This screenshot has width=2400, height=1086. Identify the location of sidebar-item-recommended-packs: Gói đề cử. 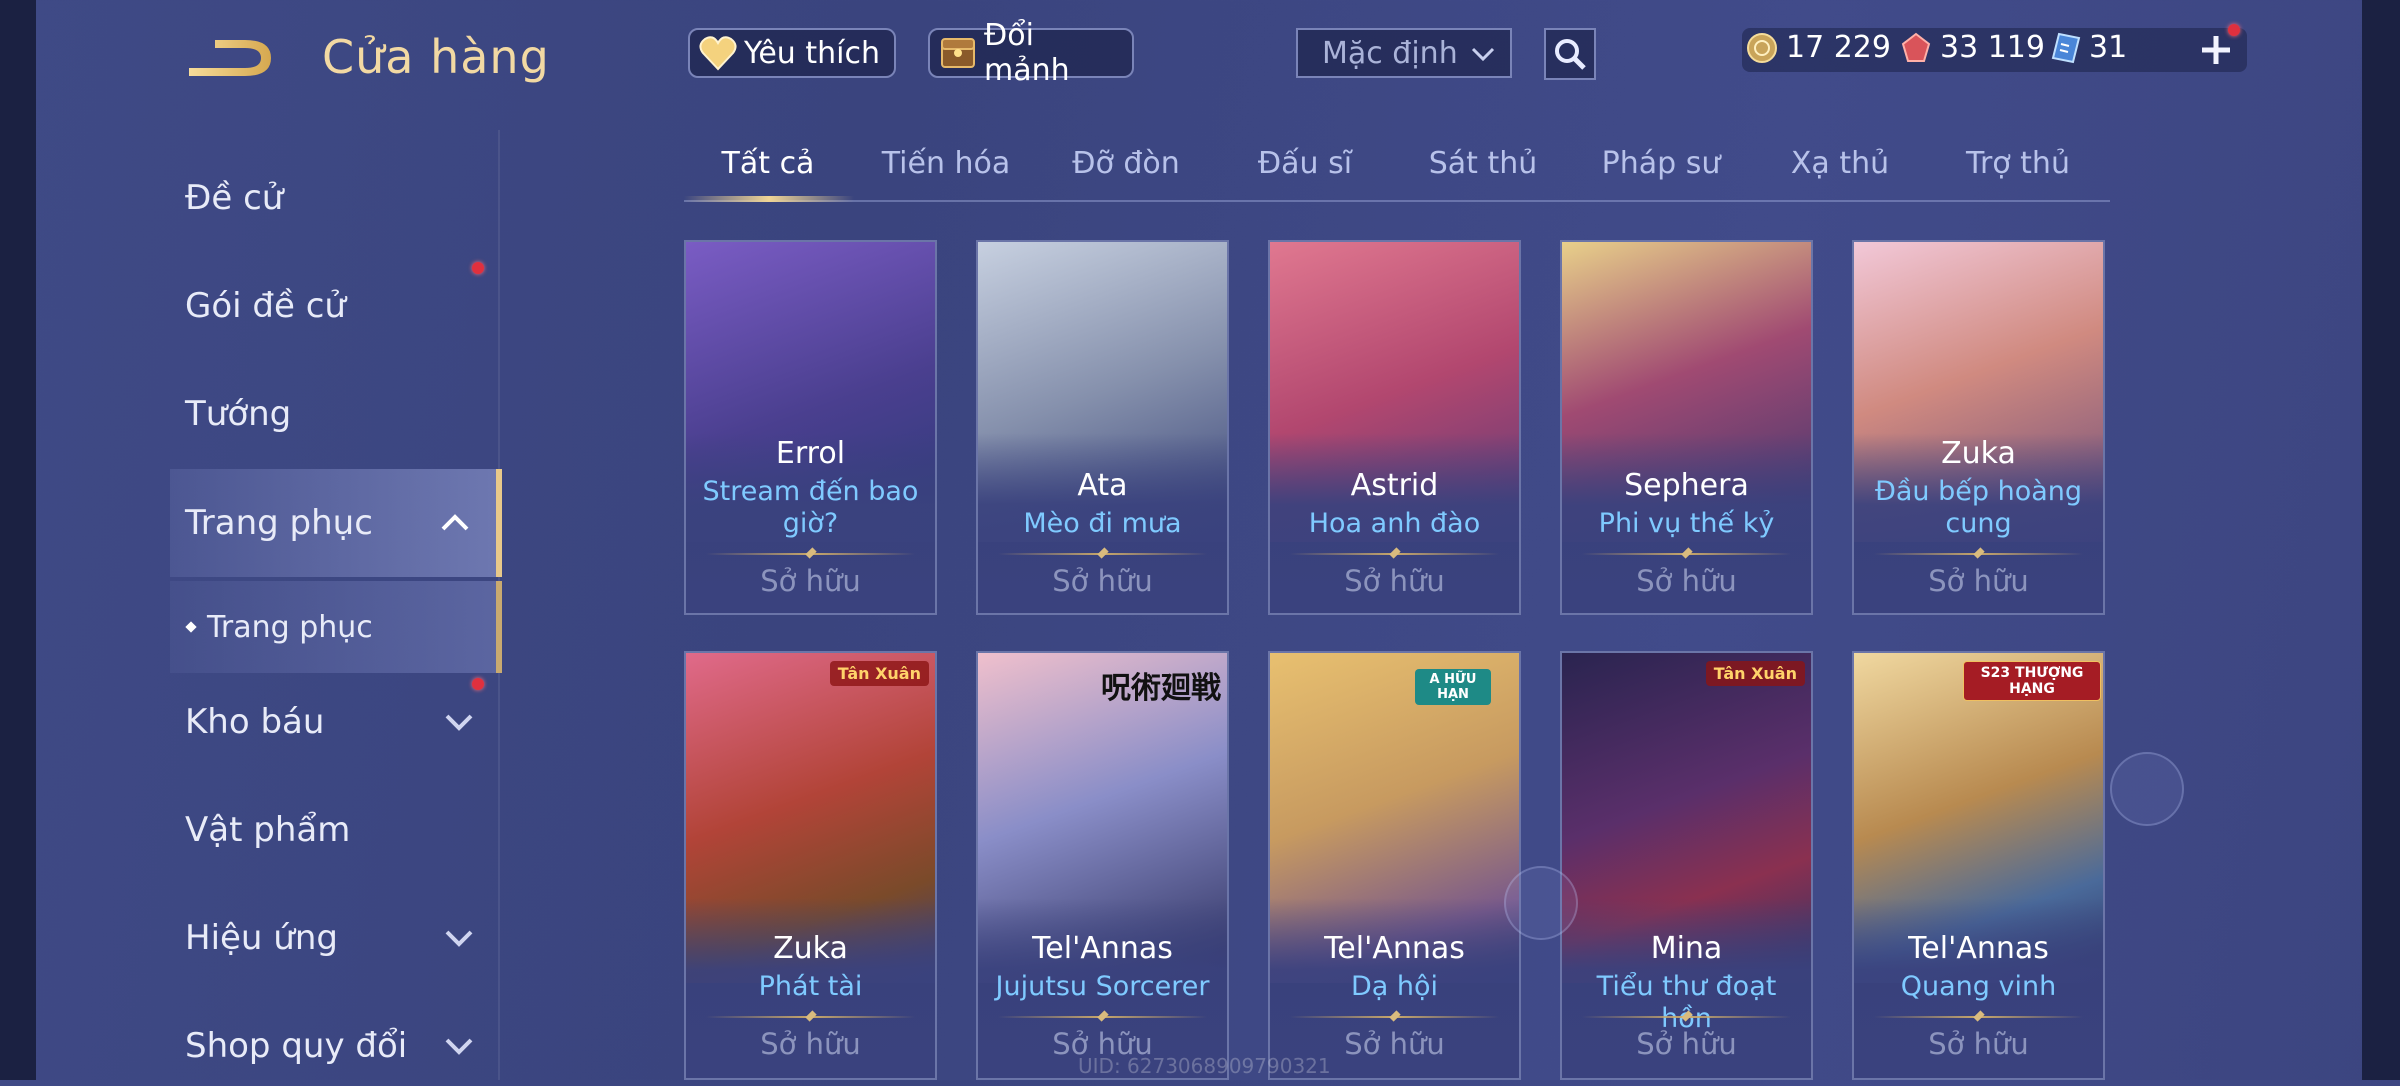
(342, 306).